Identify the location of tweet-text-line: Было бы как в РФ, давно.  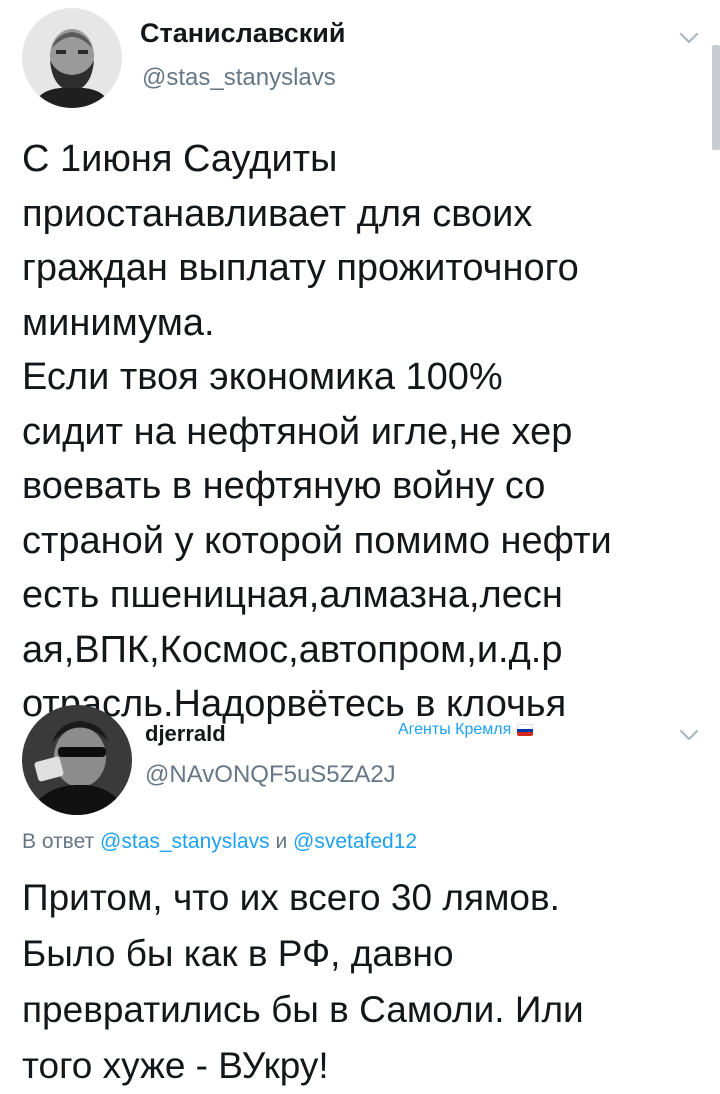
(238, 953).